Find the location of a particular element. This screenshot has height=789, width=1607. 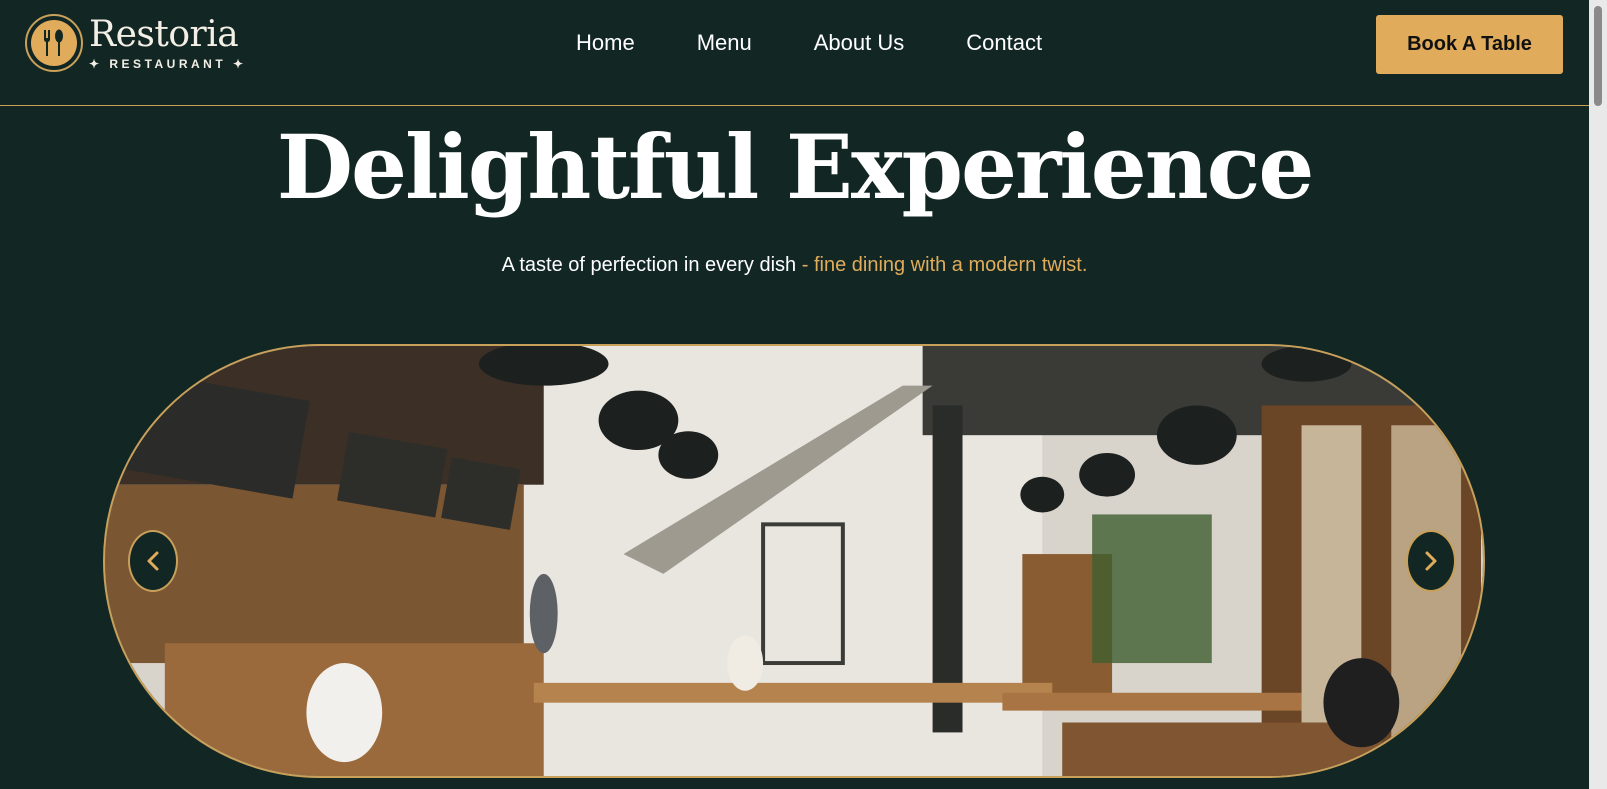

brand-name: Restoria is located at coordinates (164, 34).